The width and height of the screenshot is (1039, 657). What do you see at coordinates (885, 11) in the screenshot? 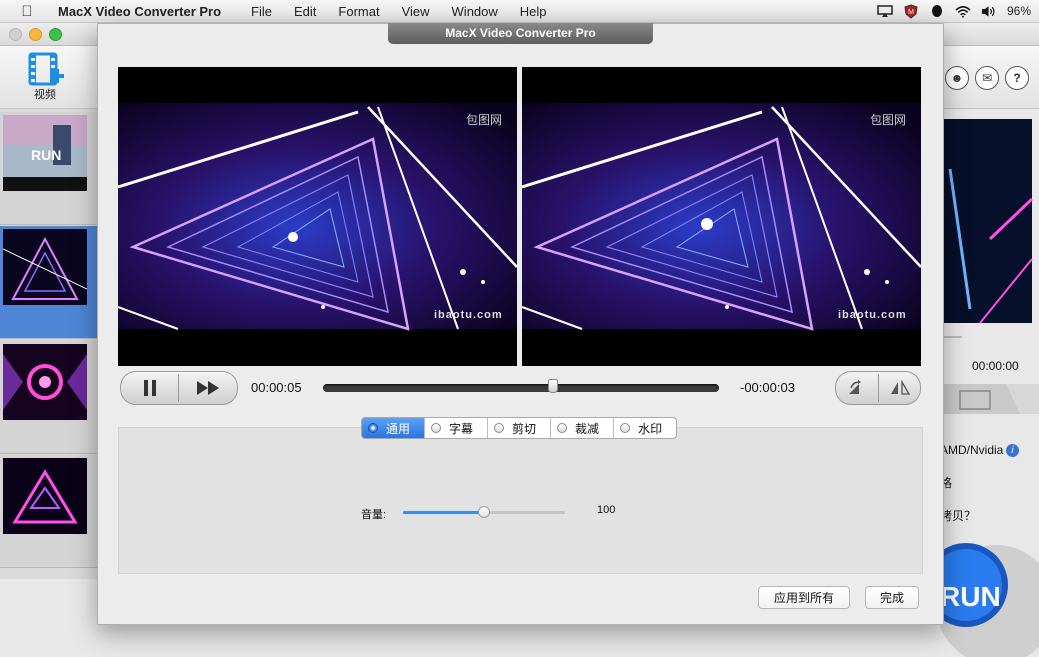
I see `airplay-icon` at bounding box center [885, 11].